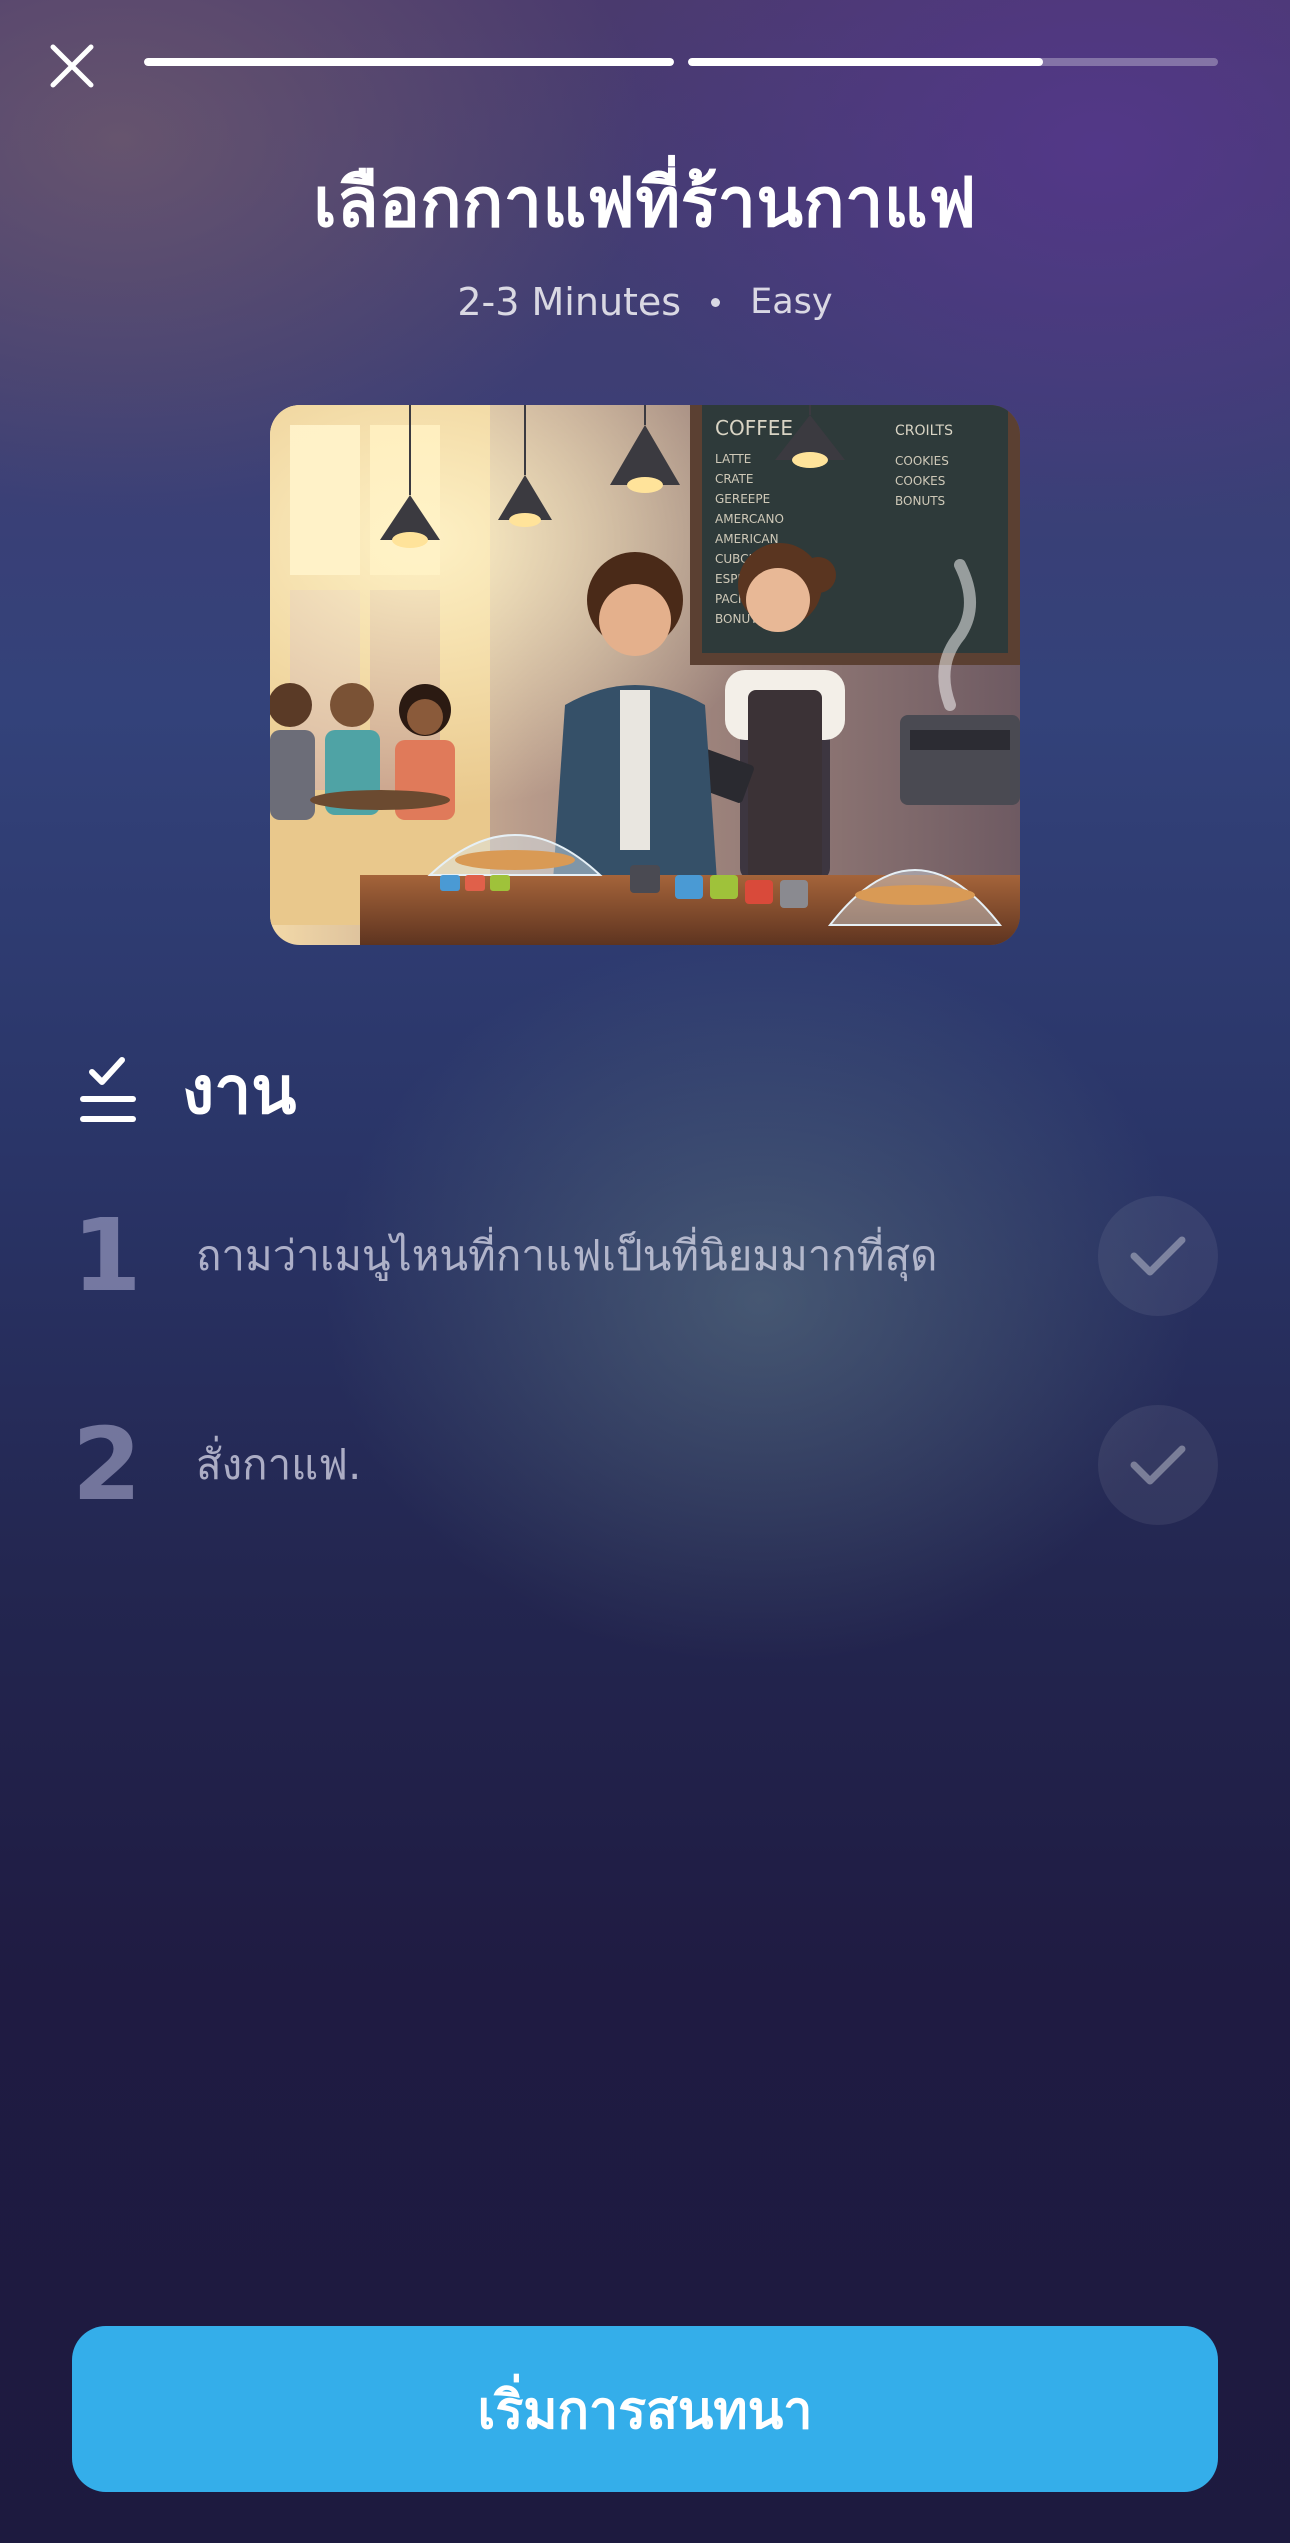 Image resolution: width=1290 pixels, height=2543 pixels. Describe the element at coordinates (716, 302) in the screenshot. I see `separator-dot` at that location.